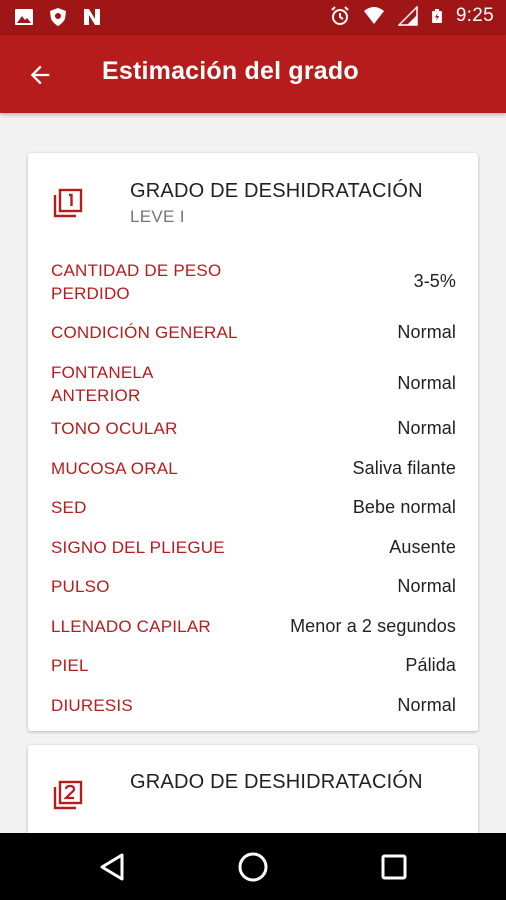  I want to click on row-label: CANTIDAD DE PESO PERDIDO, so click(136, 281).